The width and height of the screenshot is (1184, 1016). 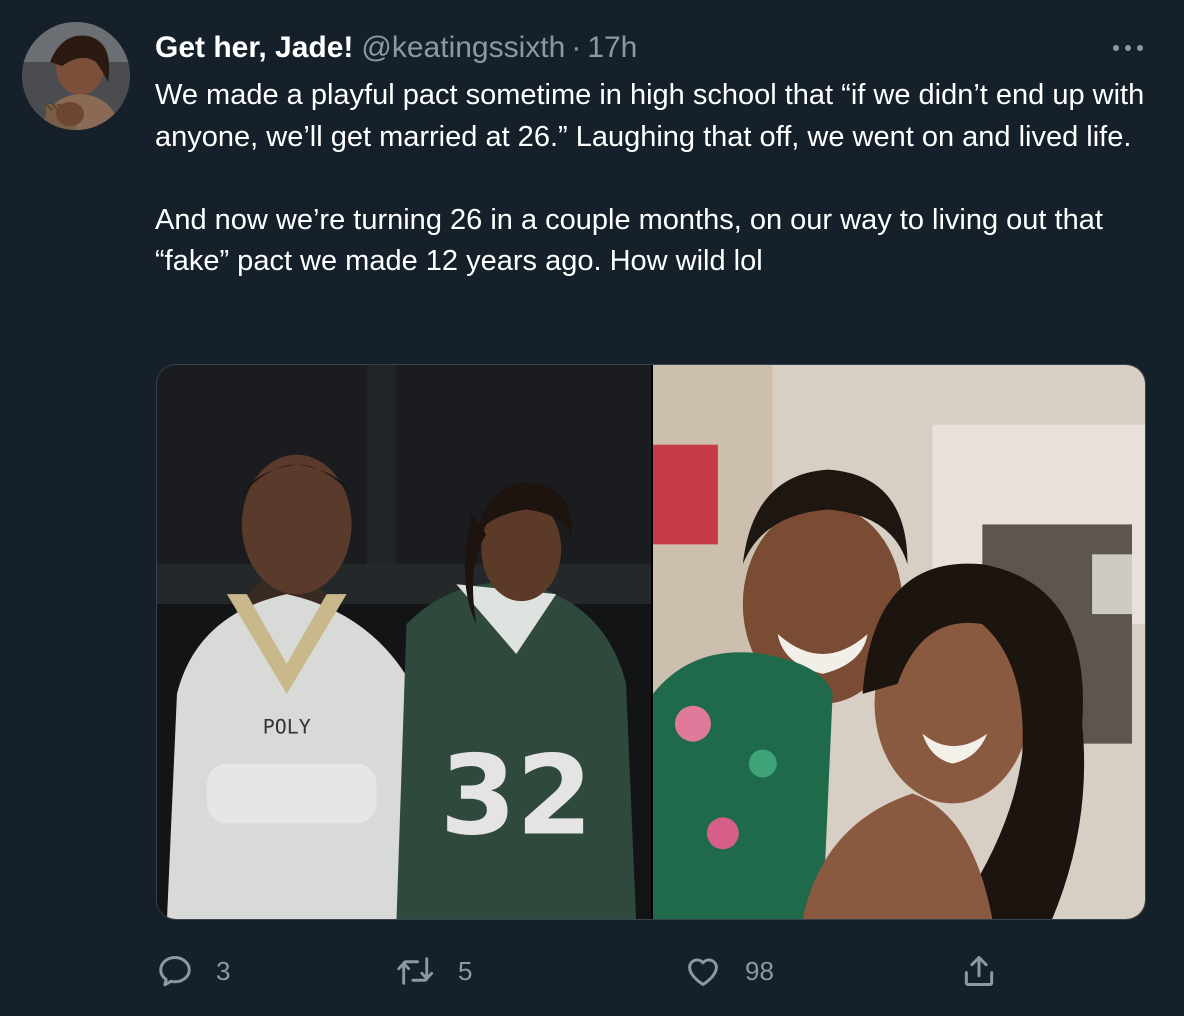 I want to click on more-options-button, so click(x=1128, y=48).